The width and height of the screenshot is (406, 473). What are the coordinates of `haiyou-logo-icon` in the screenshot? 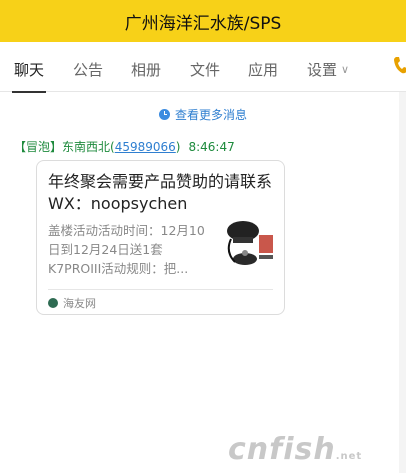 It's located at (53, 303).